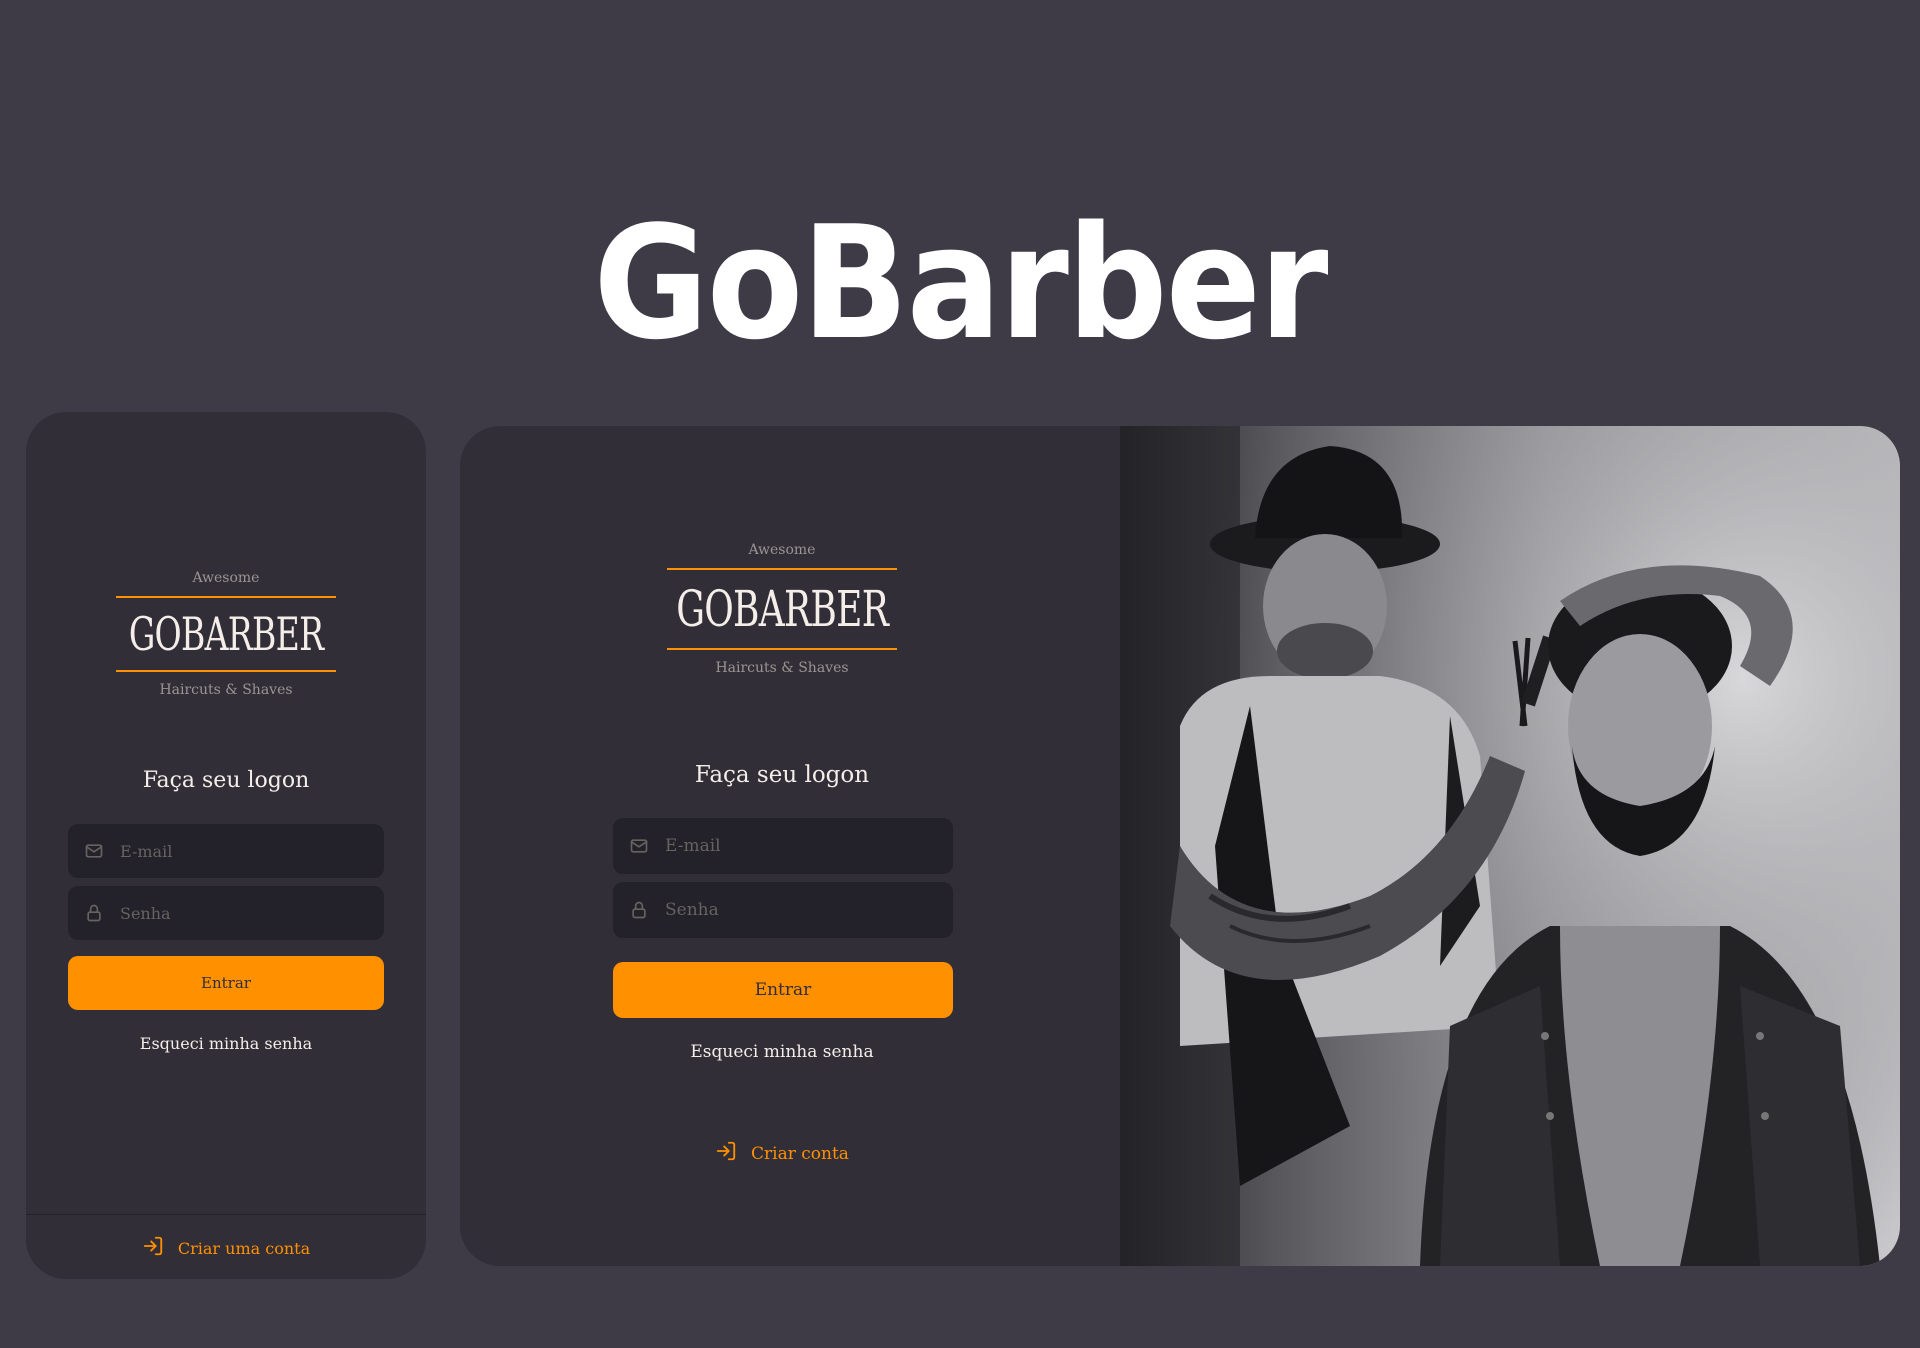 The height and width of the screenshot is (1348, 1920). I want to click on create-account-link: Criar conta, so click(782, 1153).